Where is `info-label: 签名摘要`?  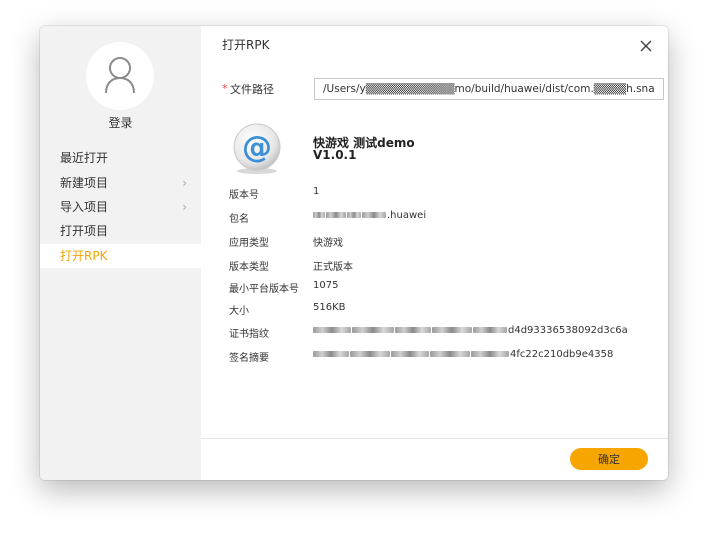
info-label: 签名摘要 is located at coordinates (249, 358).